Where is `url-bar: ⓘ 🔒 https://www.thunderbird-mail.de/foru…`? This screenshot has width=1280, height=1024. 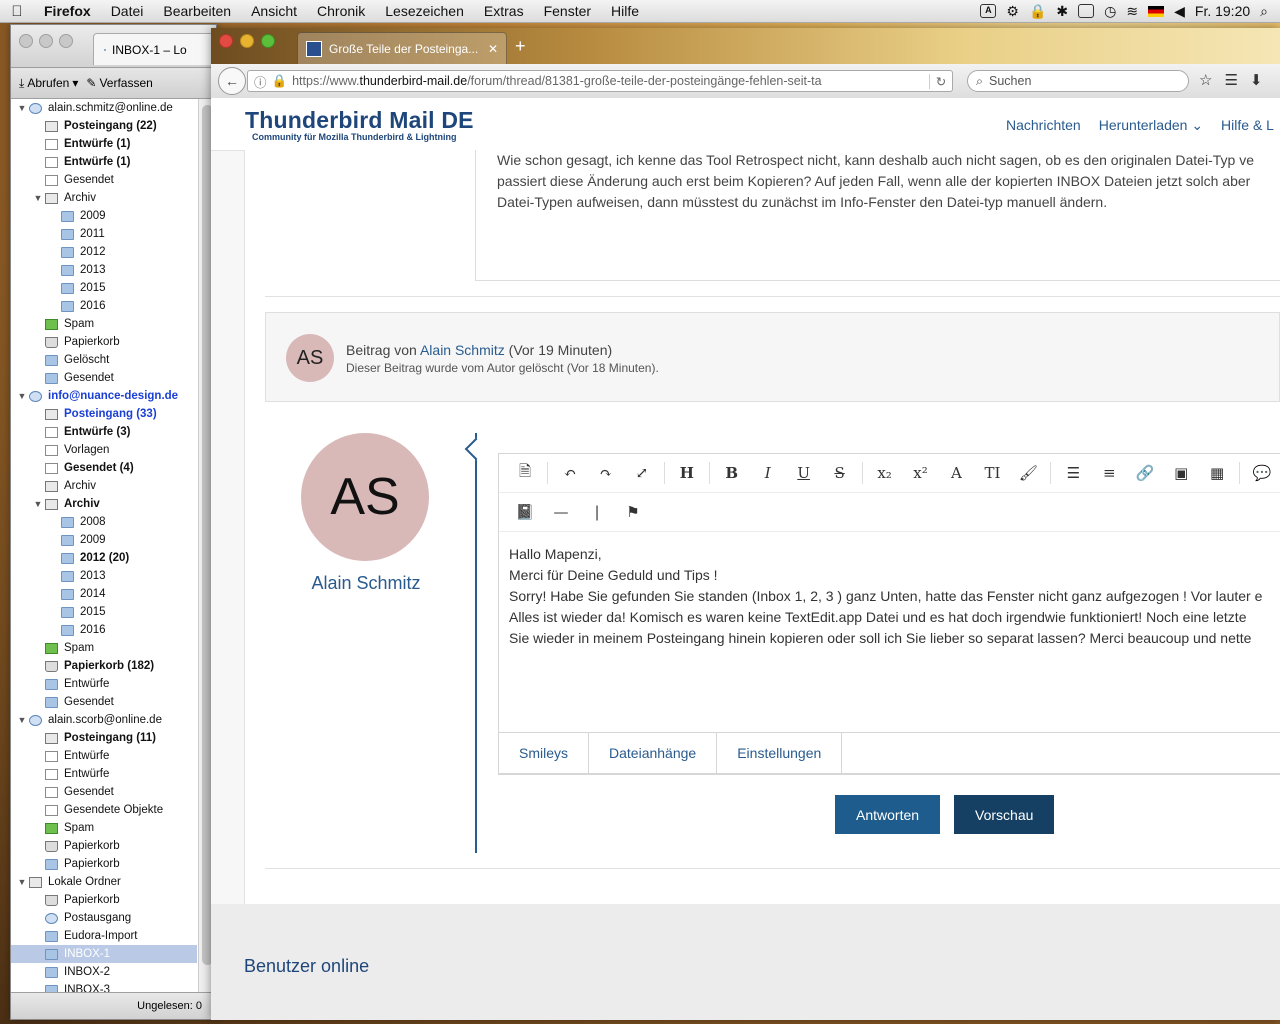 url-bar: ⓘ 🔒 https://www.thunderbird-mail.de/foru… is located at coordinates (600, 81).